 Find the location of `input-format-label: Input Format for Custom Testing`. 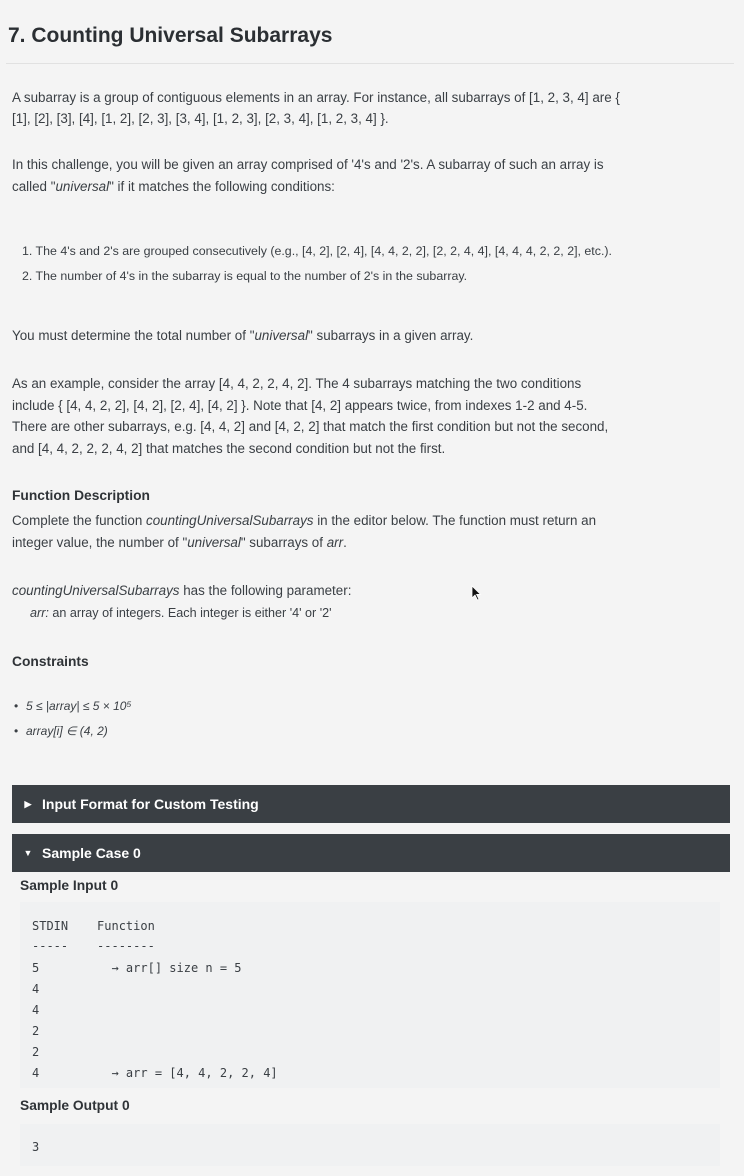

input-format-label: Input Format for Custom Testing is located at coordinates (150, 804).